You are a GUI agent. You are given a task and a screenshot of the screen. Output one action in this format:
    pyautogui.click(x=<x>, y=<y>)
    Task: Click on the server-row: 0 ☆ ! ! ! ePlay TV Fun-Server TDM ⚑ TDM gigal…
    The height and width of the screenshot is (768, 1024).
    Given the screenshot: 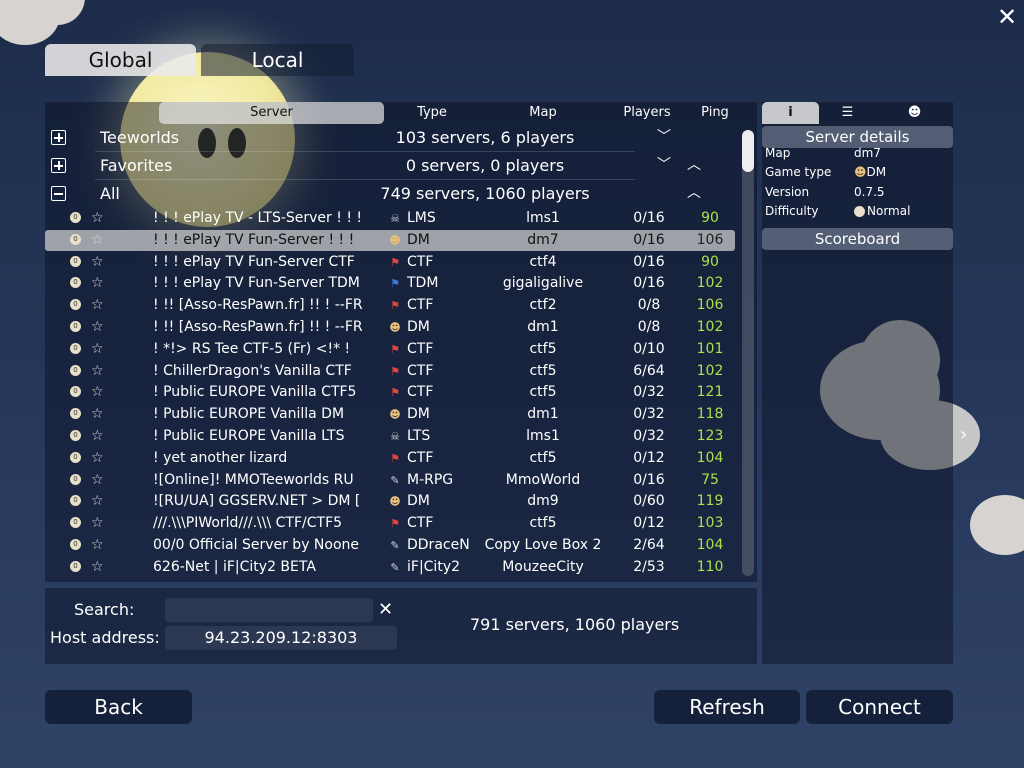 What is the action you would take?
    pyautogui.click(x=390, y=283)
    